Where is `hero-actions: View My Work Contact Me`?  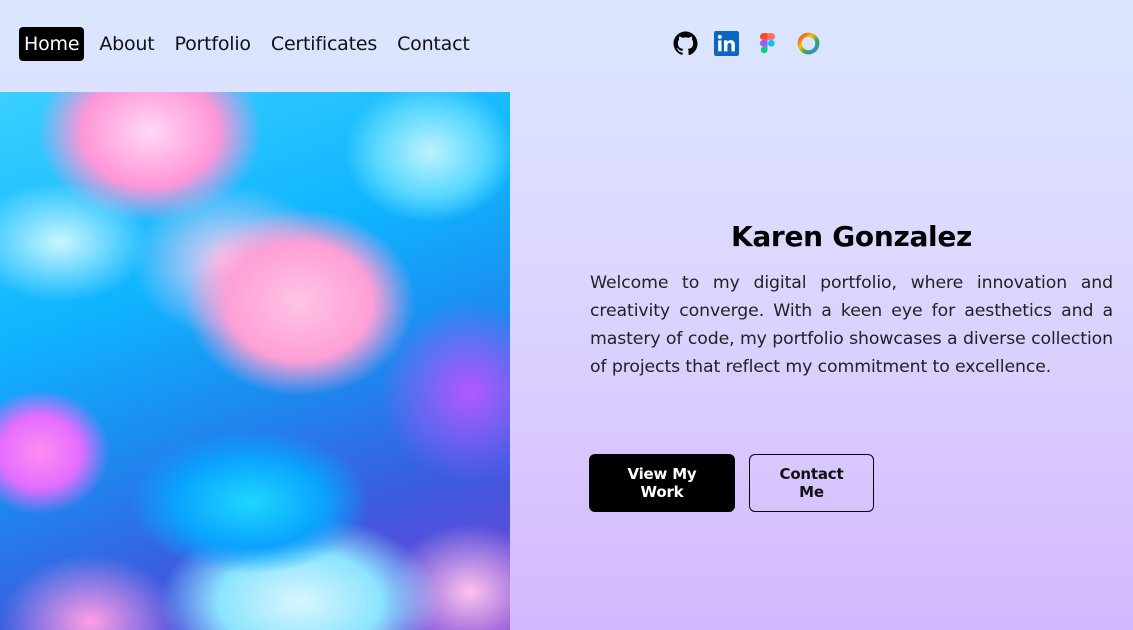 hero-actions: View My Work Contact Me is located at coordinates (731, 483).